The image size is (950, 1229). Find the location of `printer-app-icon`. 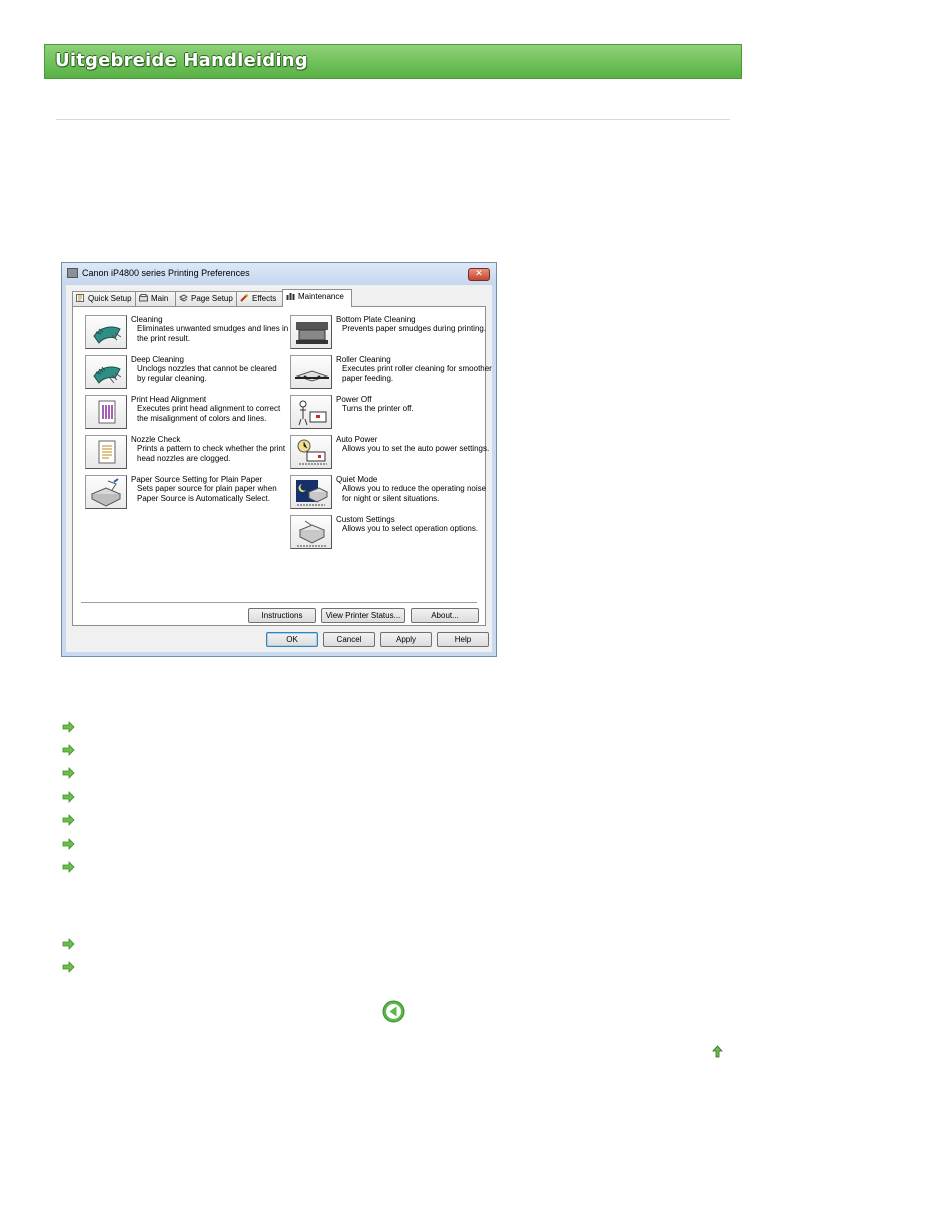

printer-app-icon is located at coordinates (72, 273).